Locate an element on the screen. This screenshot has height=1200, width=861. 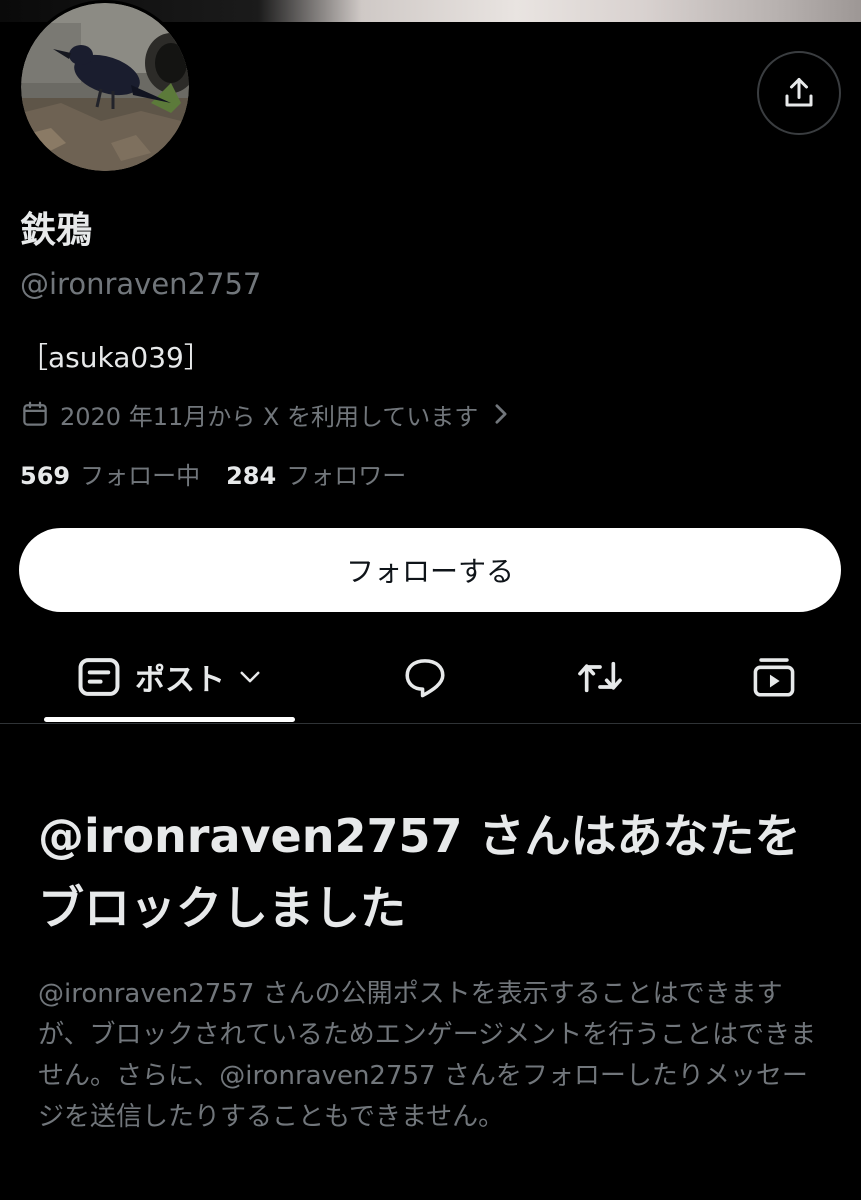
profile-tabs: ポスト is located at coordinates (430, 677).